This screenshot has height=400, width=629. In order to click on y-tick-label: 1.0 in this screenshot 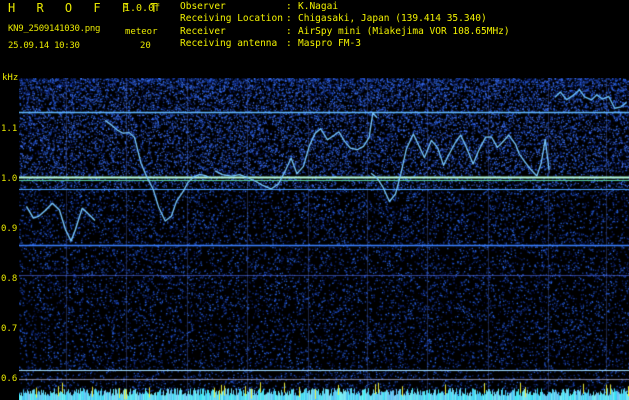, I will do `click(9, 179)`.